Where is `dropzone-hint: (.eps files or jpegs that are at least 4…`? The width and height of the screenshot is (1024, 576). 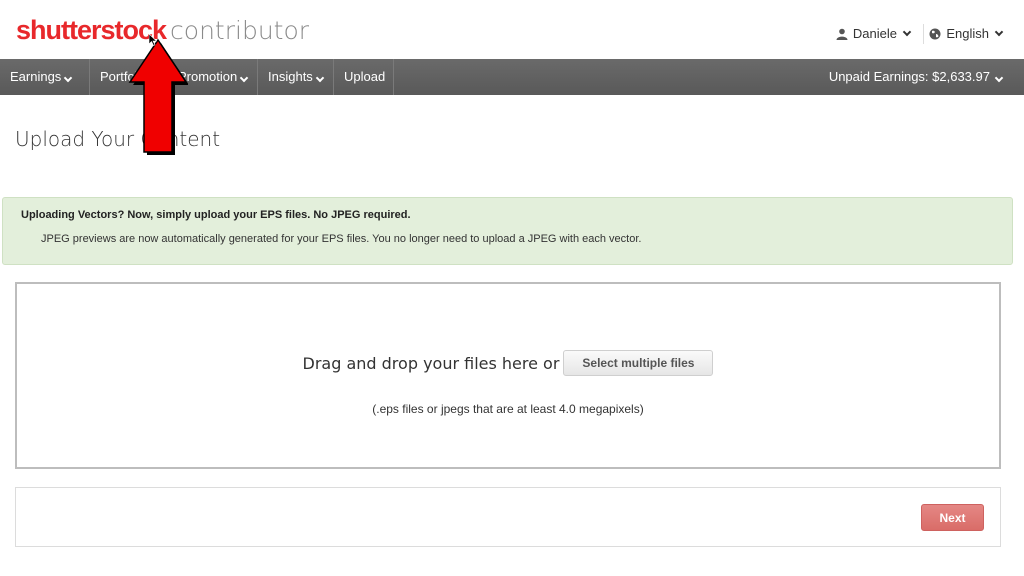 dropzone-hint: (.eps files or jpegs that are at least 4… is located at coordinates (508, 409).